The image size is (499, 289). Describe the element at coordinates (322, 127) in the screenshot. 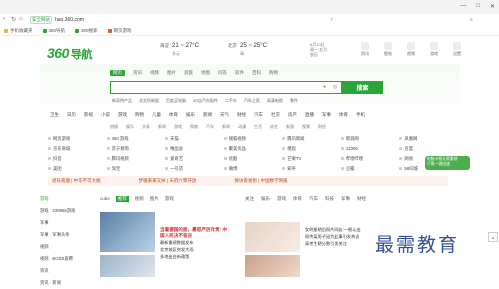

I see `subcategory-link: 财经` at that location.